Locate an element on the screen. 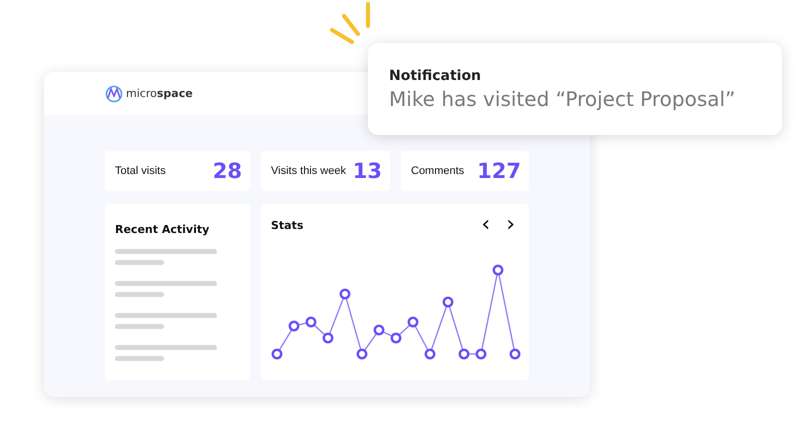 This screenshot has width=800, height=441. stat-value: 28 is located at coordinates (227, 171).